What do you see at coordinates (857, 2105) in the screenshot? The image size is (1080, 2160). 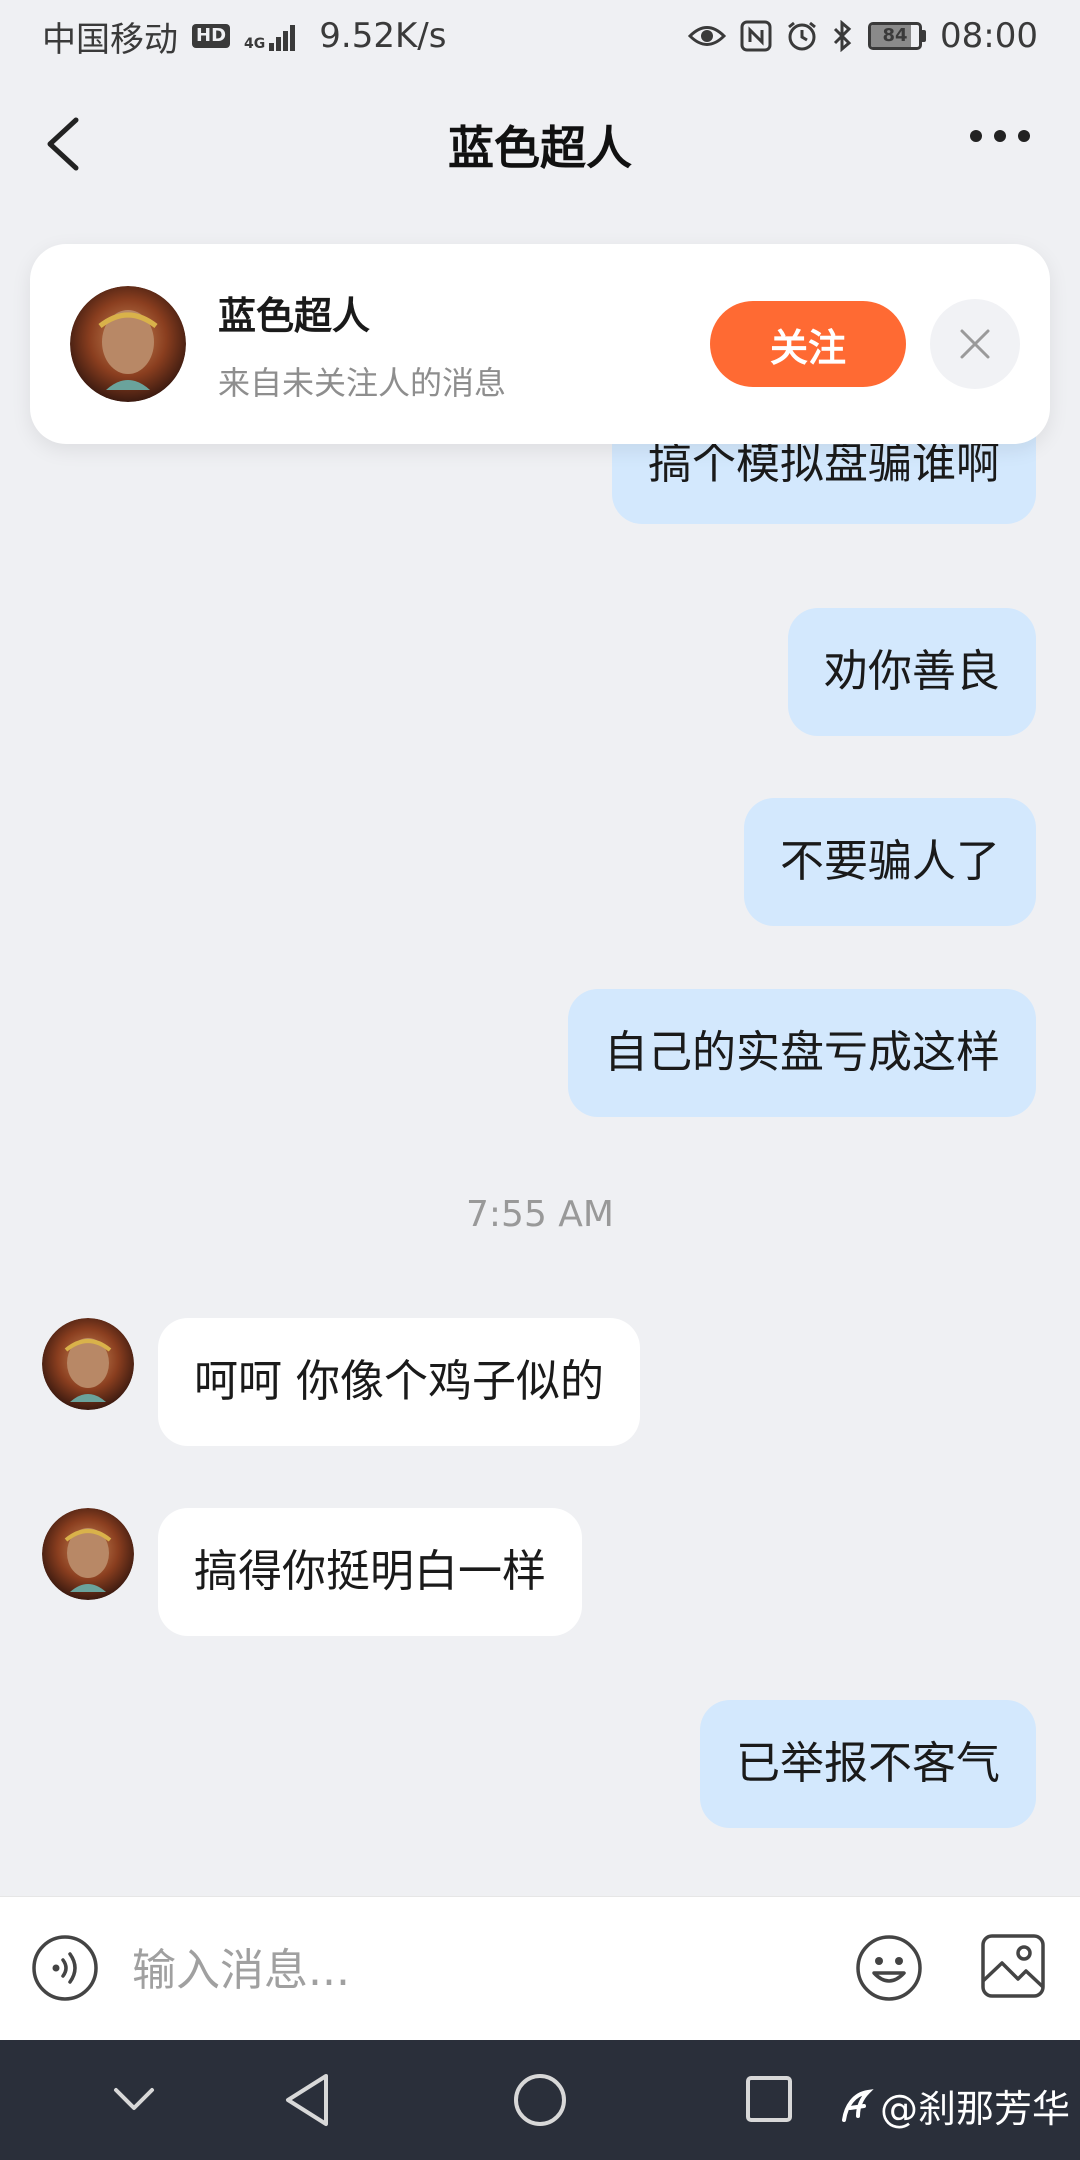 I see `watermark-logo-icon` at bounding box center [857, 2105].